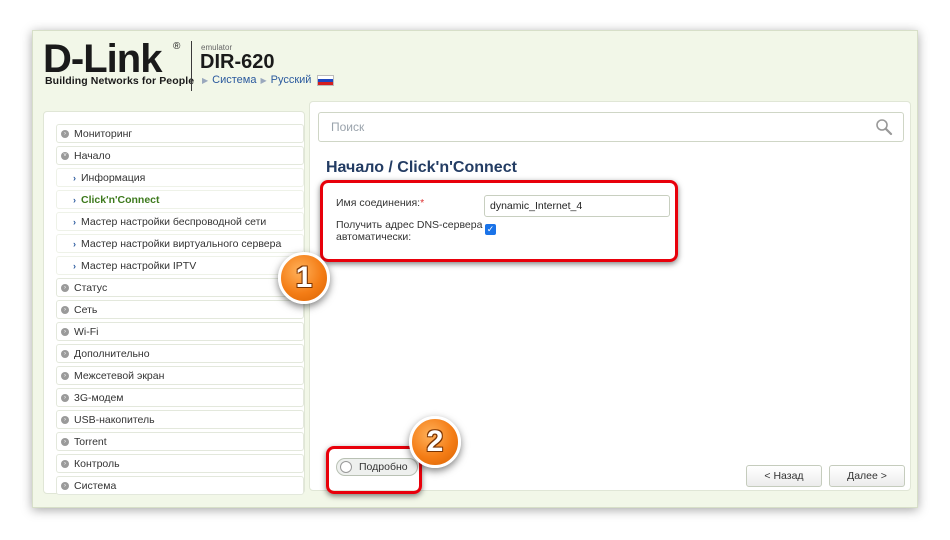 This screenshot has width=950, height=540. Describe the element at coordinates (180, 287) in the screenshot. I see `sidebar-item-status: › Статус` at that location.